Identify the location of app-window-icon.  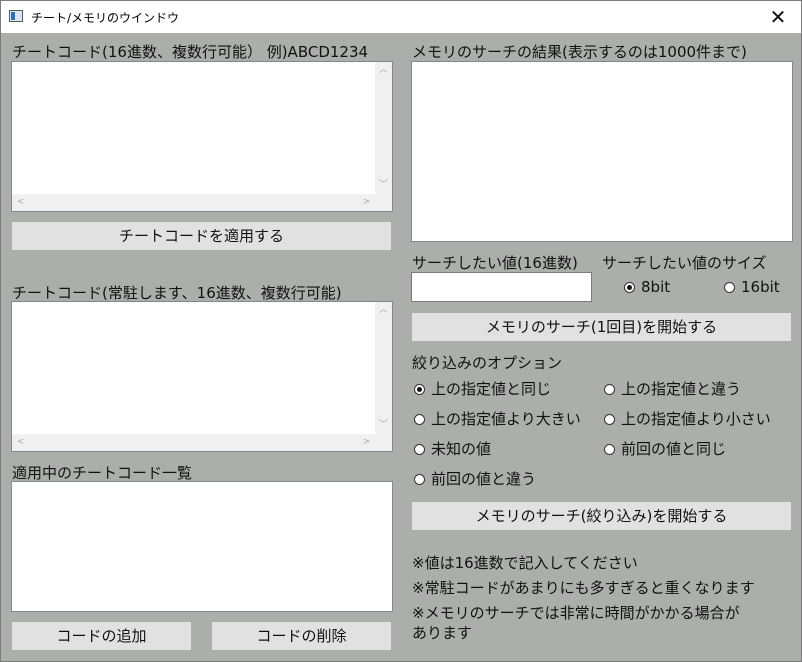
(16, 16).